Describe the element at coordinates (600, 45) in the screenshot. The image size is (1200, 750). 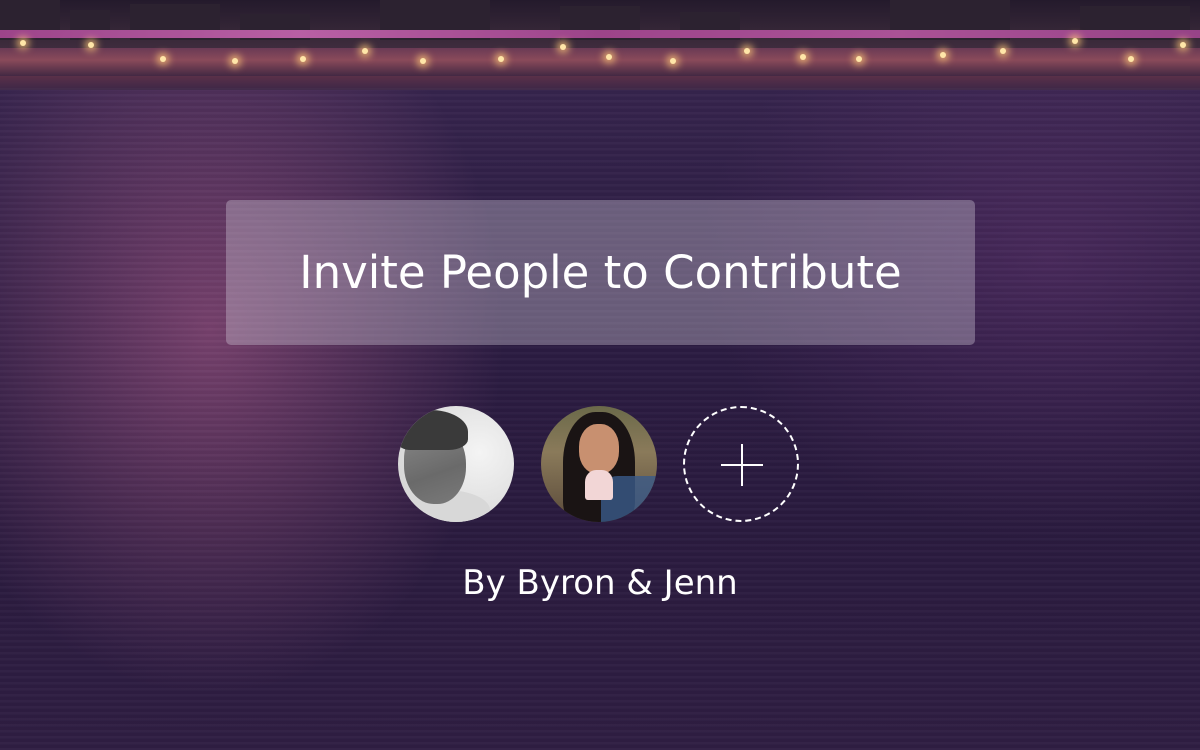
I see `city-skyline` at that location.